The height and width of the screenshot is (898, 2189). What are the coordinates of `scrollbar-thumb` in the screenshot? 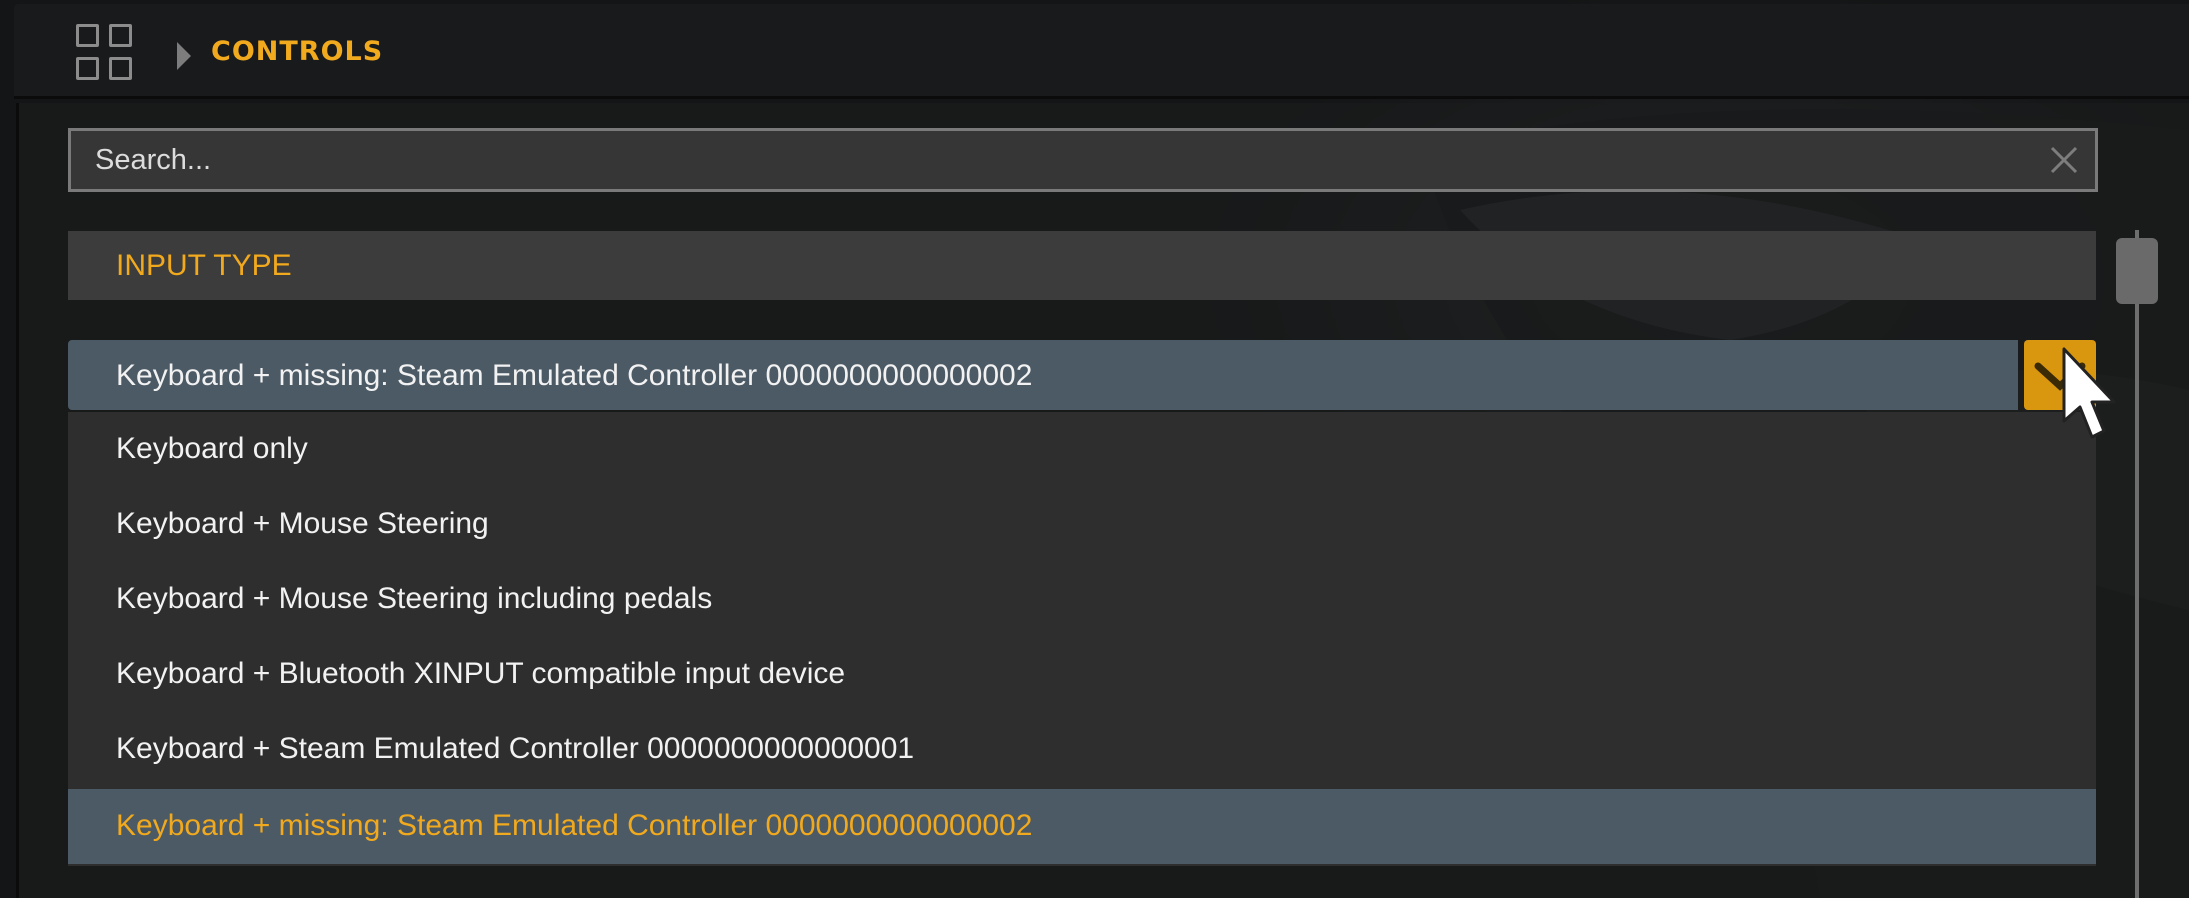 It's located at (2137, 271).